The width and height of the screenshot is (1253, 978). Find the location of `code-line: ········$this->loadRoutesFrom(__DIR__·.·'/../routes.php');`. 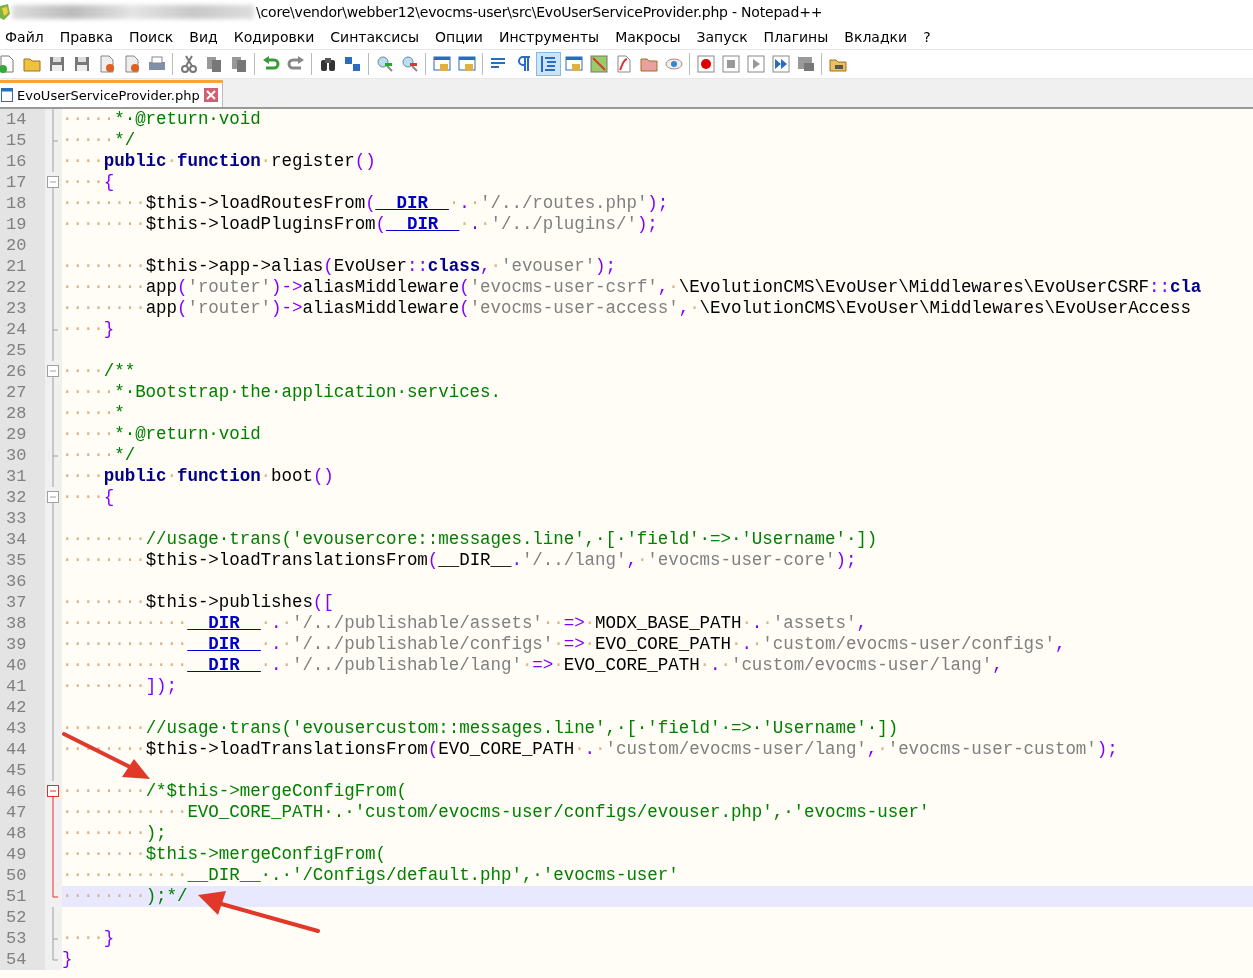

code-line: ········$this->loadRoutesFrom(__DIR__·.·'/../routes.php'); is located at coordinates (366, 203).